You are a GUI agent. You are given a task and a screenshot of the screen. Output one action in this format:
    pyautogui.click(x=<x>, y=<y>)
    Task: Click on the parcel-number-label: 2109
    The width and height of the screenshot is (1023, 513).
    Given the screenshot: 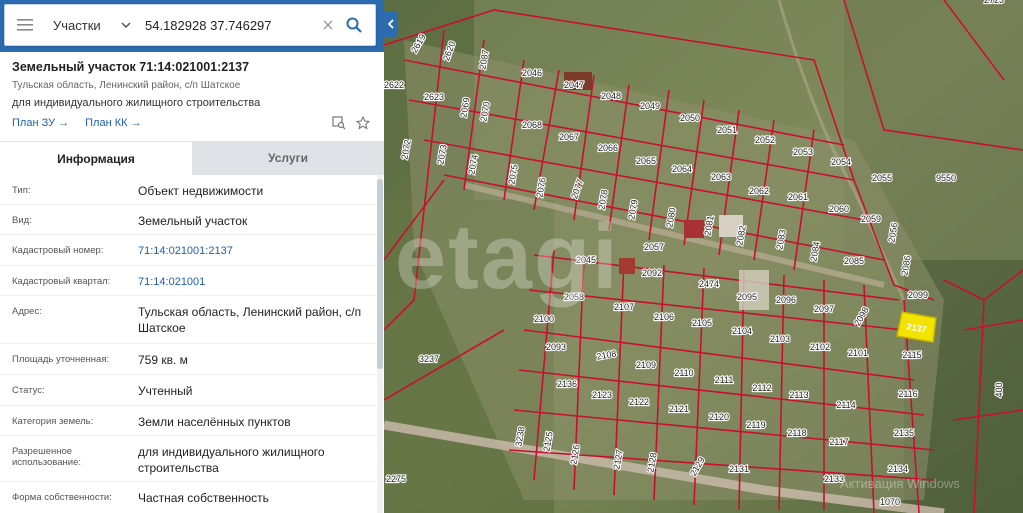 What is the action you would take?
    pyautogui.click(x=646, y=365)
    